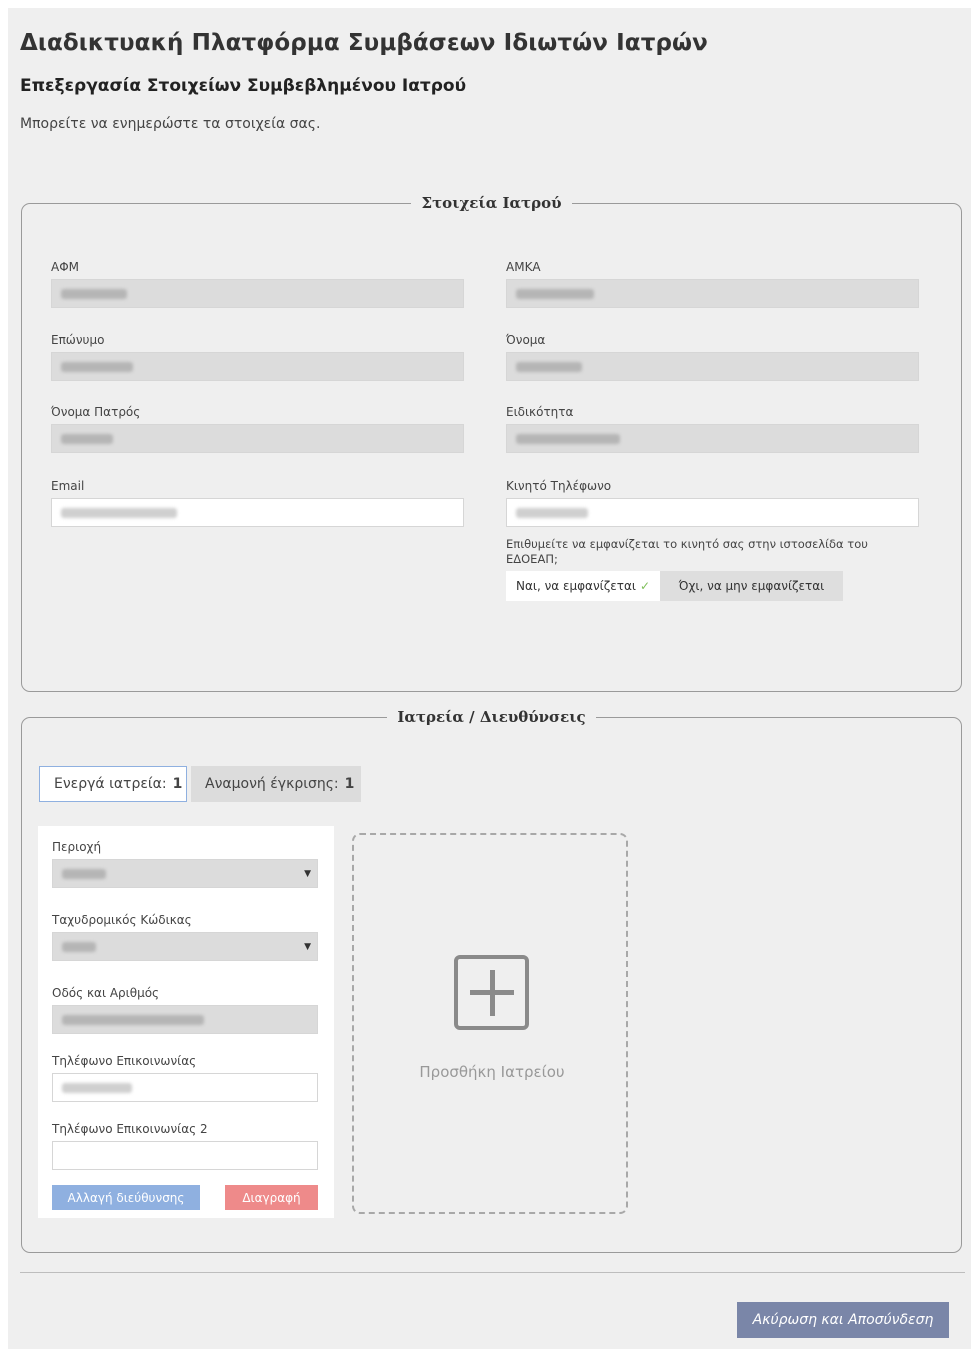  I want to click on specialty-field, so click(712, 438).